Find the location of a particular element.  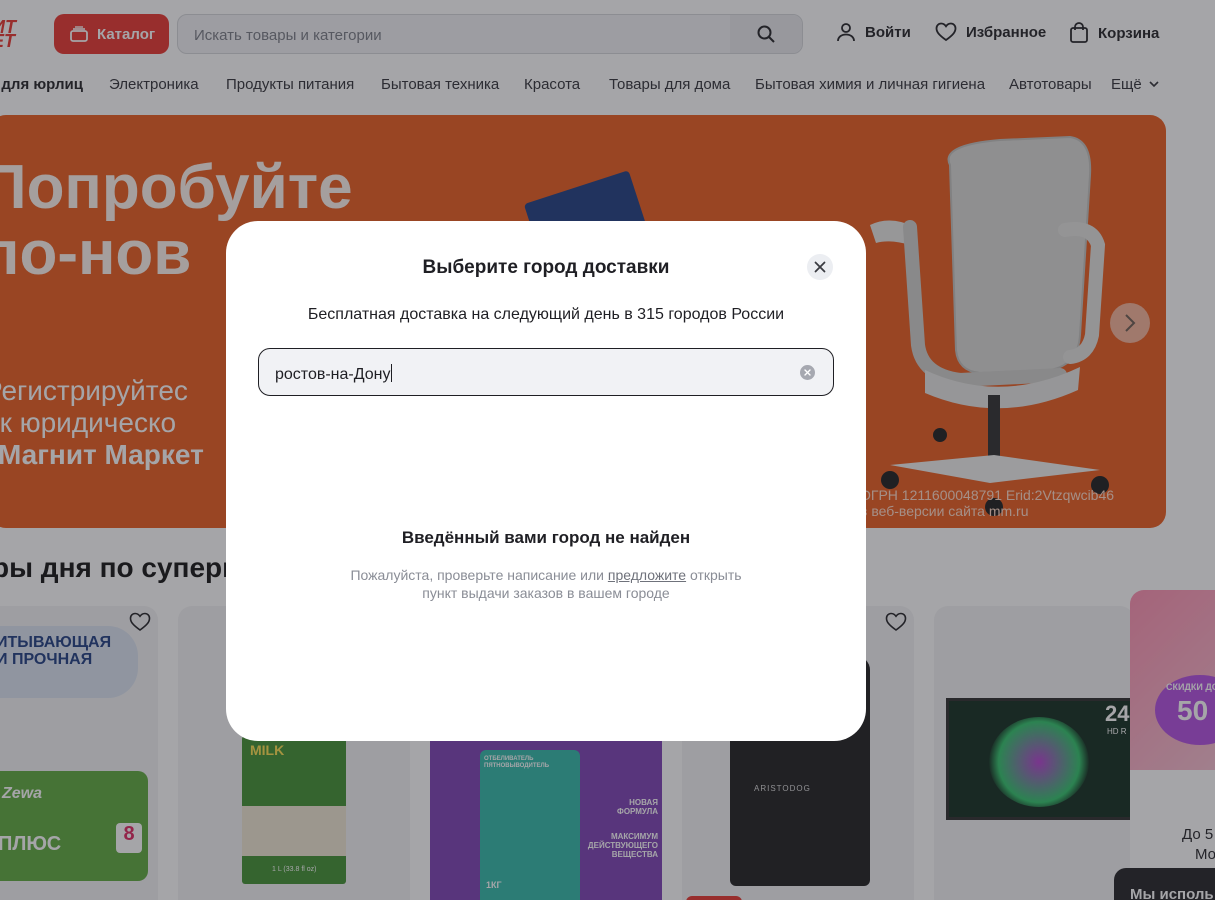

clear-icon is located at coordinates (807, 372).